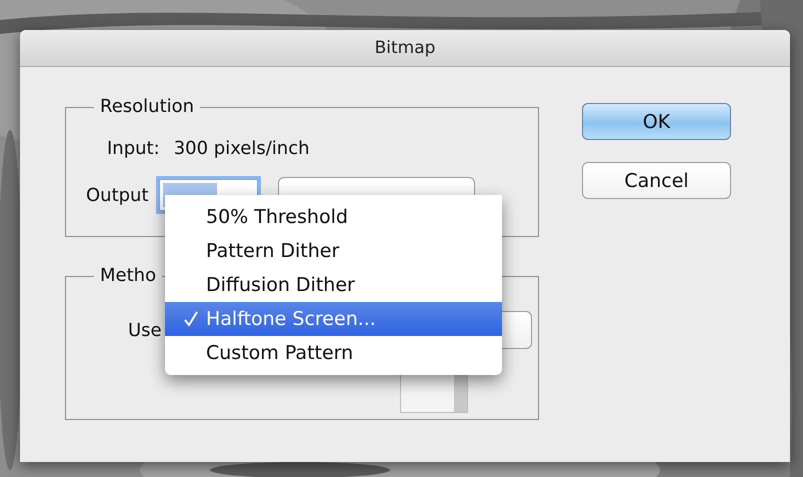 This screenshot has width=803, height=477. What do you see at coordinates (405, 48) in the screenshot?
I see `window-title: Bitmap` at bounding box center [405, 48].